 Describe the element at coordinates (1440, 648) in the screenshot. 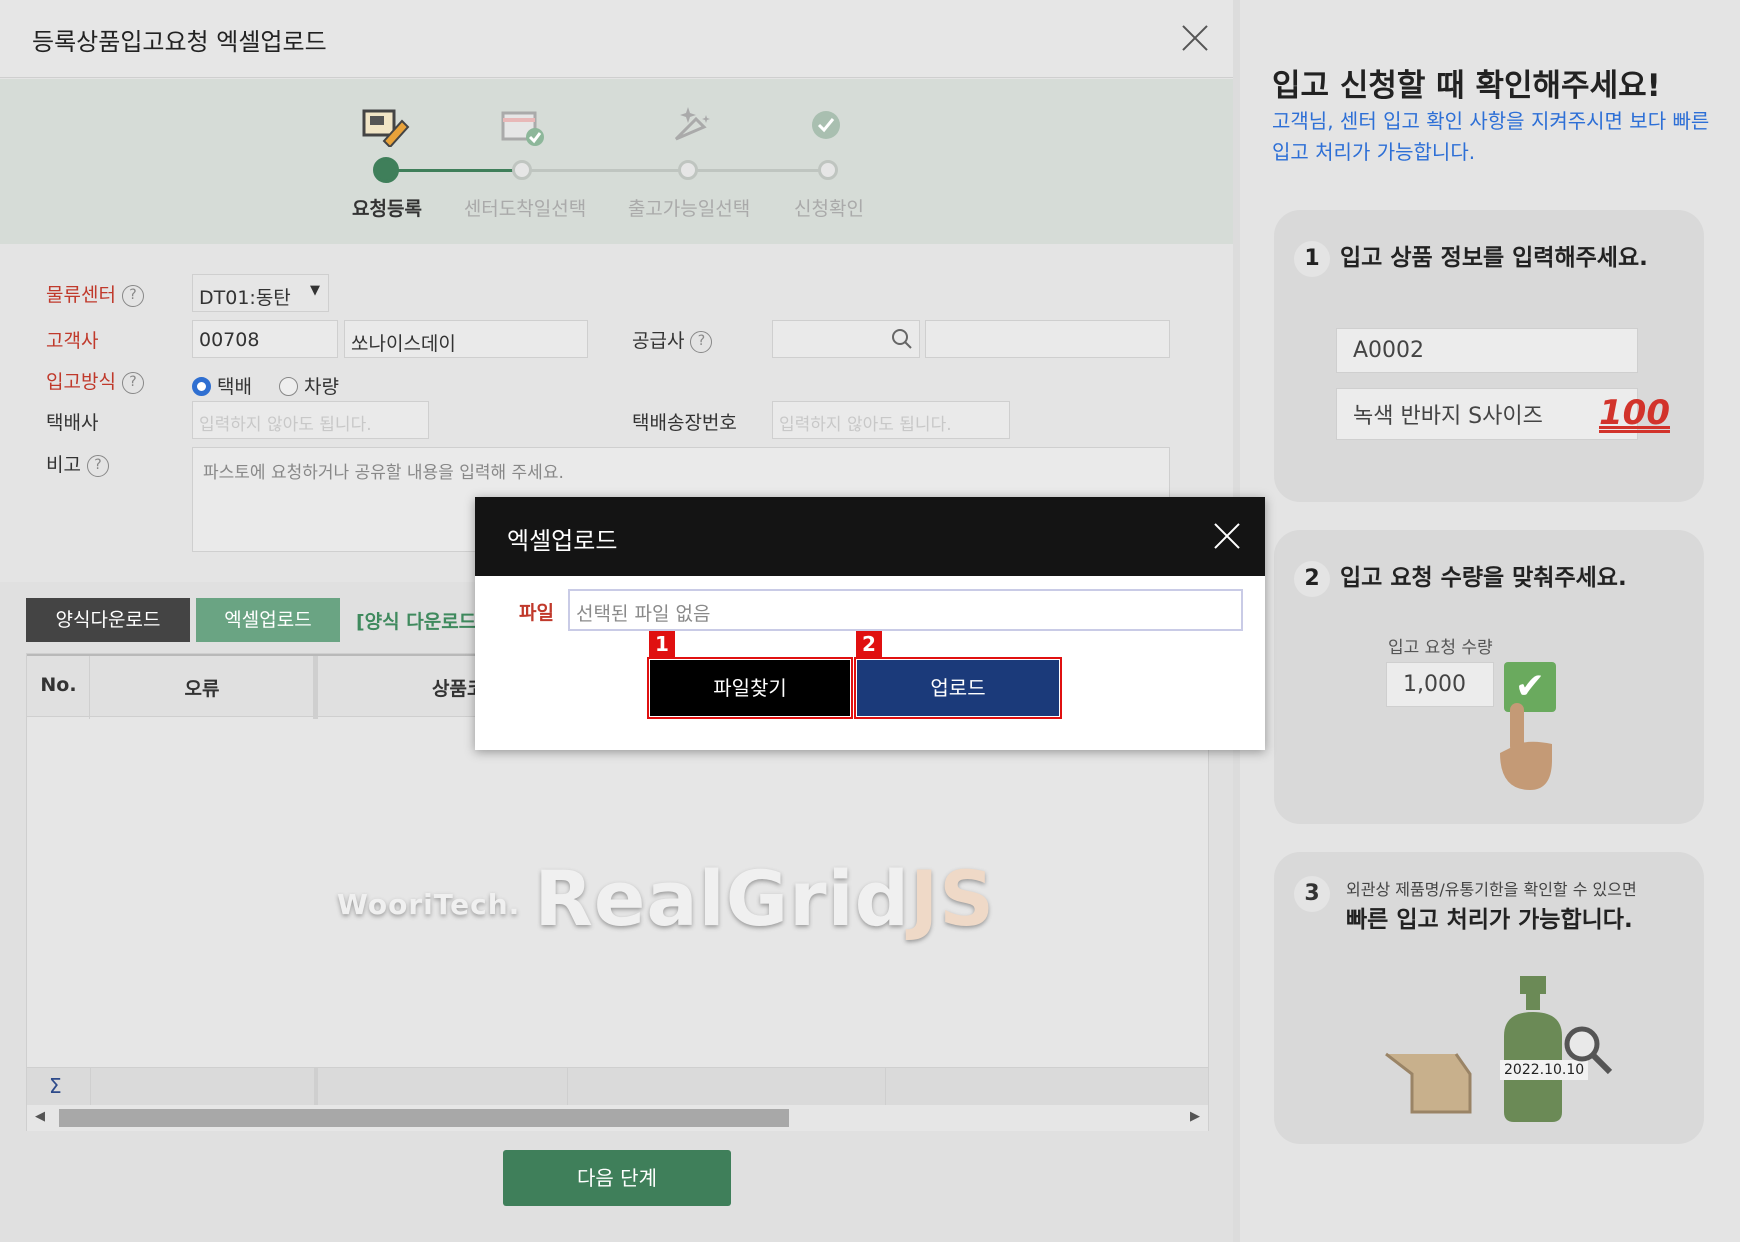

I see `qty-label: 입고 요청 수량` at that location.